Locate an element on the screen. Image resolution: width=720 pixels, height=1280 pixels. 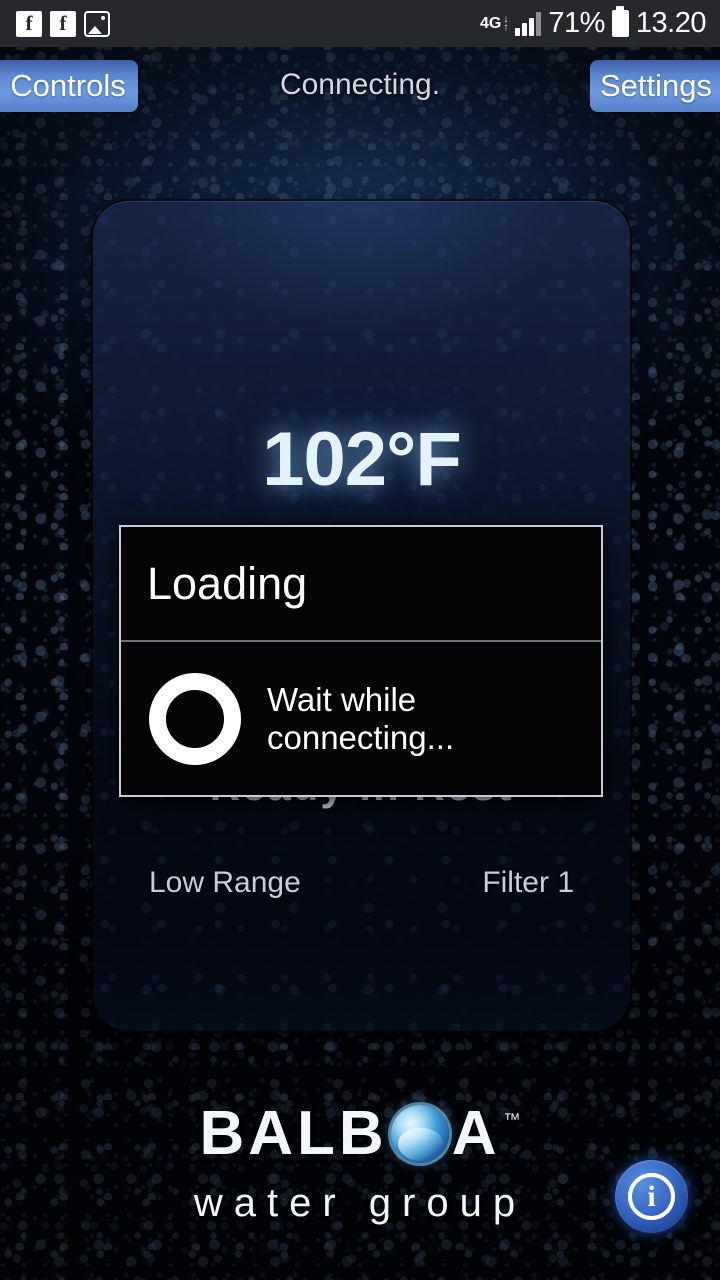
info-icon: i is located at coordinates (651, 1196).